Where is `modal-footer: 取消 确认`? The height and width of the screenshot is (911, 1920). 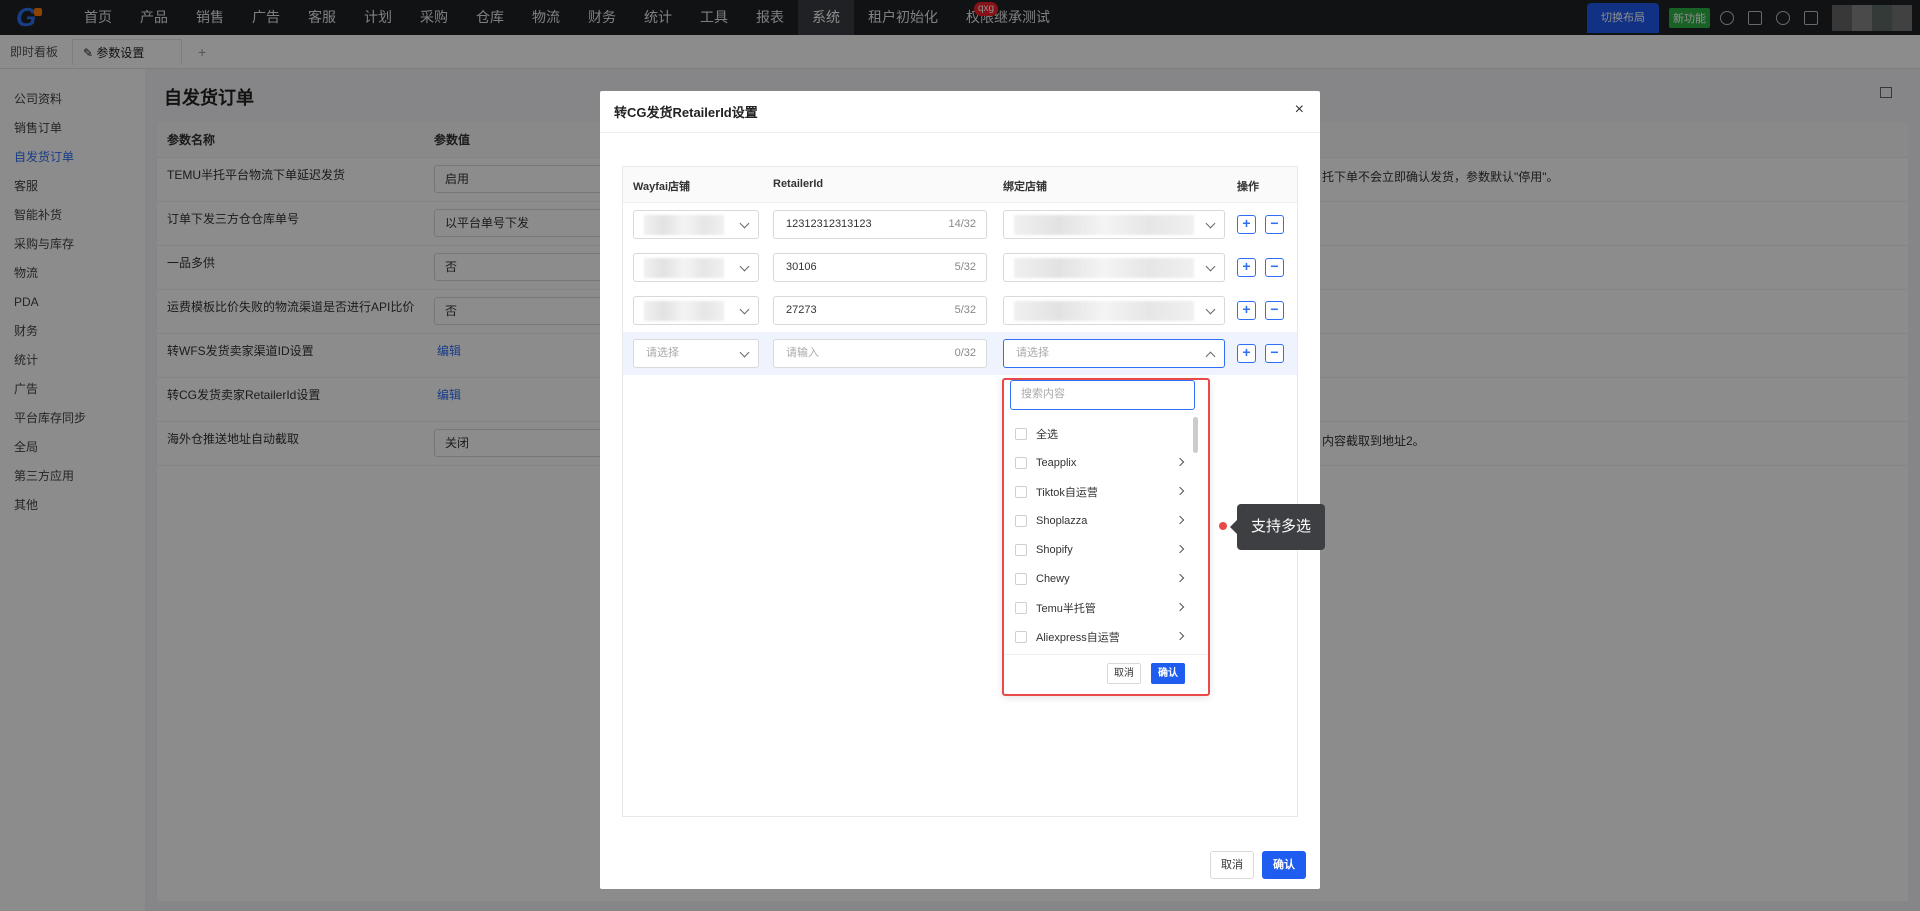 modal-footer: 取消 确认 is located at coordinates (1254, 865).